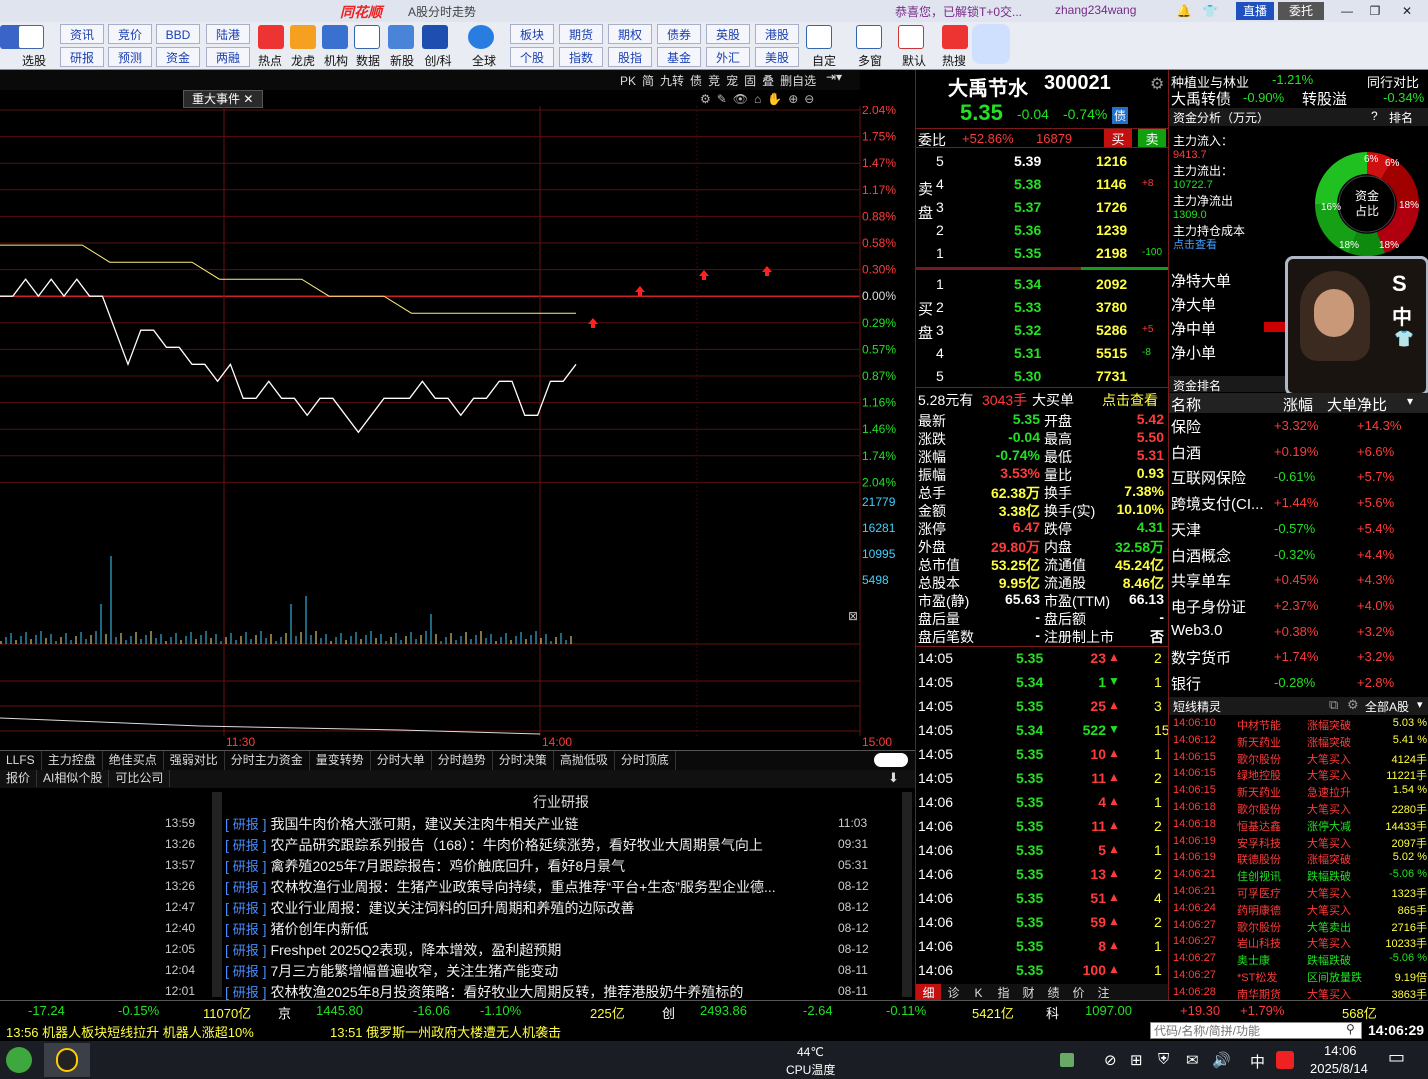 The height and width of the screenshot is (1079, 1428). Describe the element at coordinates (67, 1060) in the screenshot. I see `qq-icon` at that location.